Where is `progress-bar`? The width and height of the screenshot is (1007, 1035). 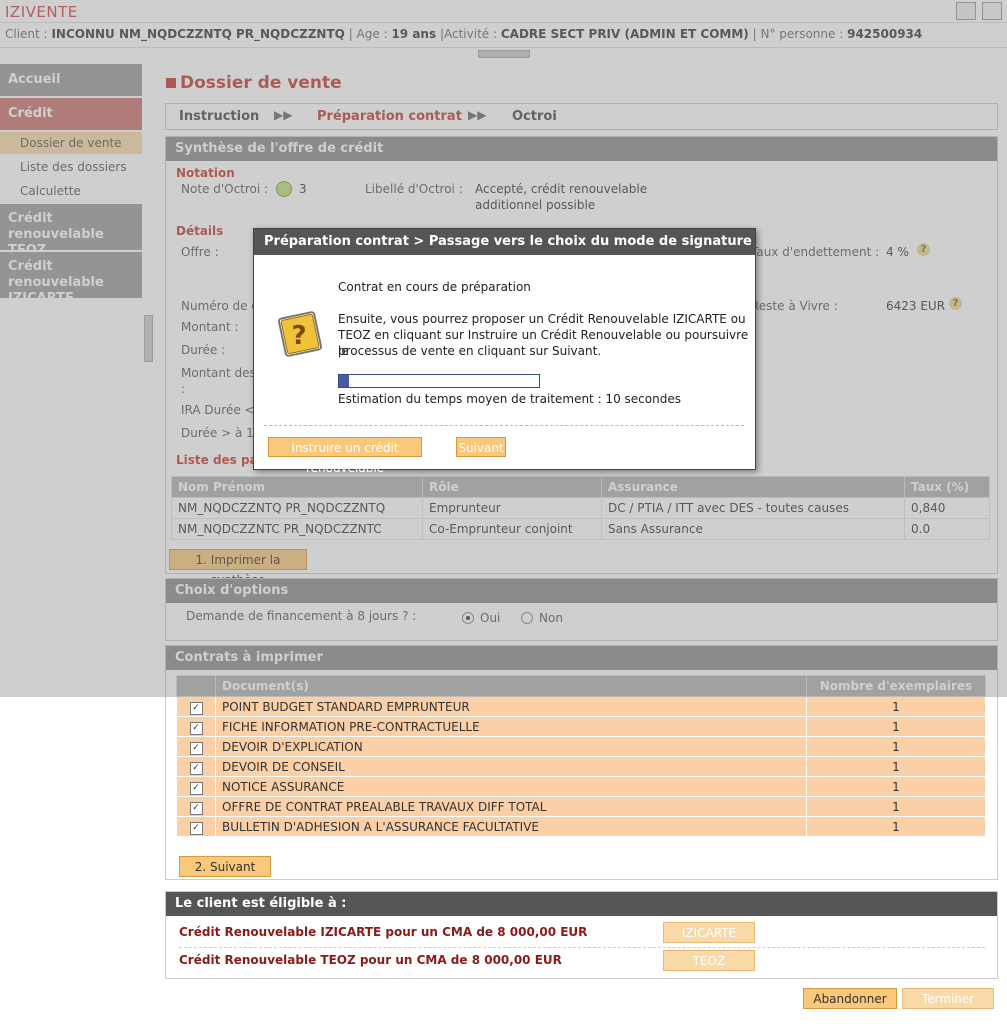
progress-bar is located at coordinates (439, 381).